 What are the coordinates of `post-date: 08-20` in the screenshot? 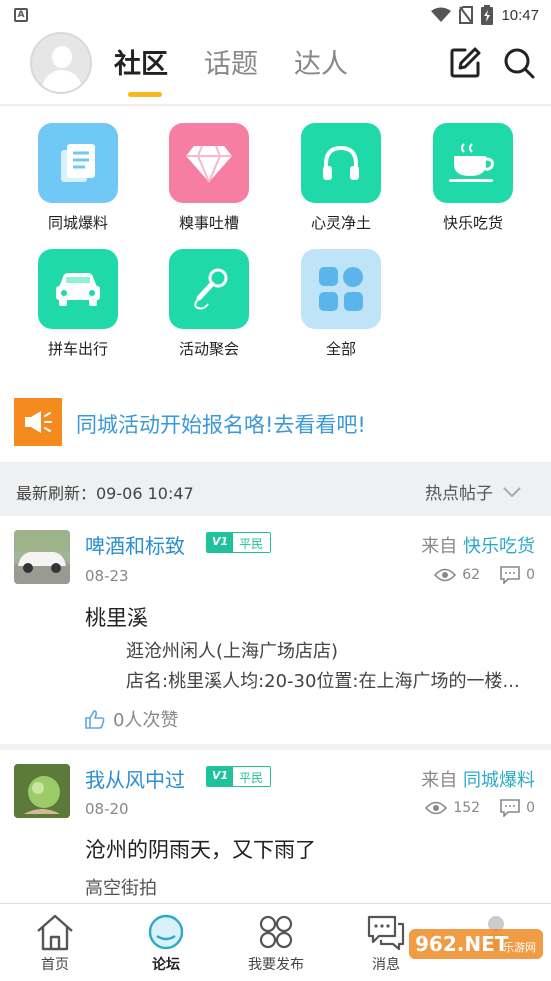 It's located at (107, 809).